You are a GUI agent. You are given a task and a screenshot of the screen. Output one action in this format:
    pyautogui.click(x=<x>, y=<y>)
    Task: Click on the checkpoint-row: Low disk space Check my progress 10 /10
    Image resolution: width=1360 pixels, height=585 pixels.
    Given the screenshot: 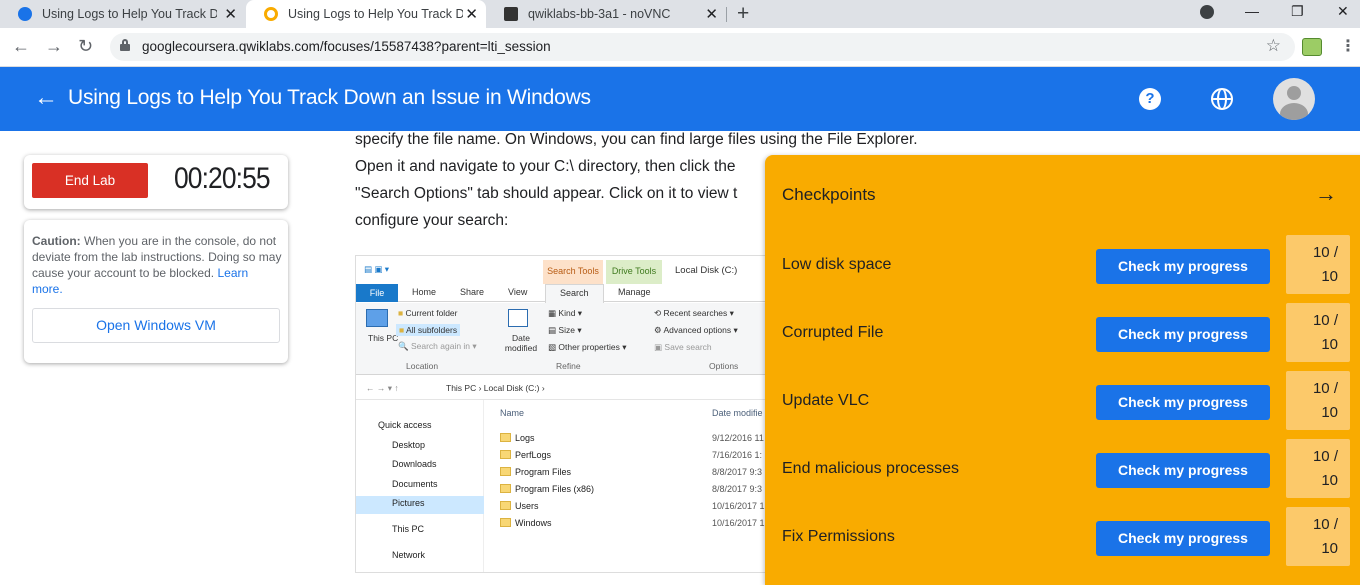 What is the action you would take?
    pyautogui.click(x=1062, y=265)
    